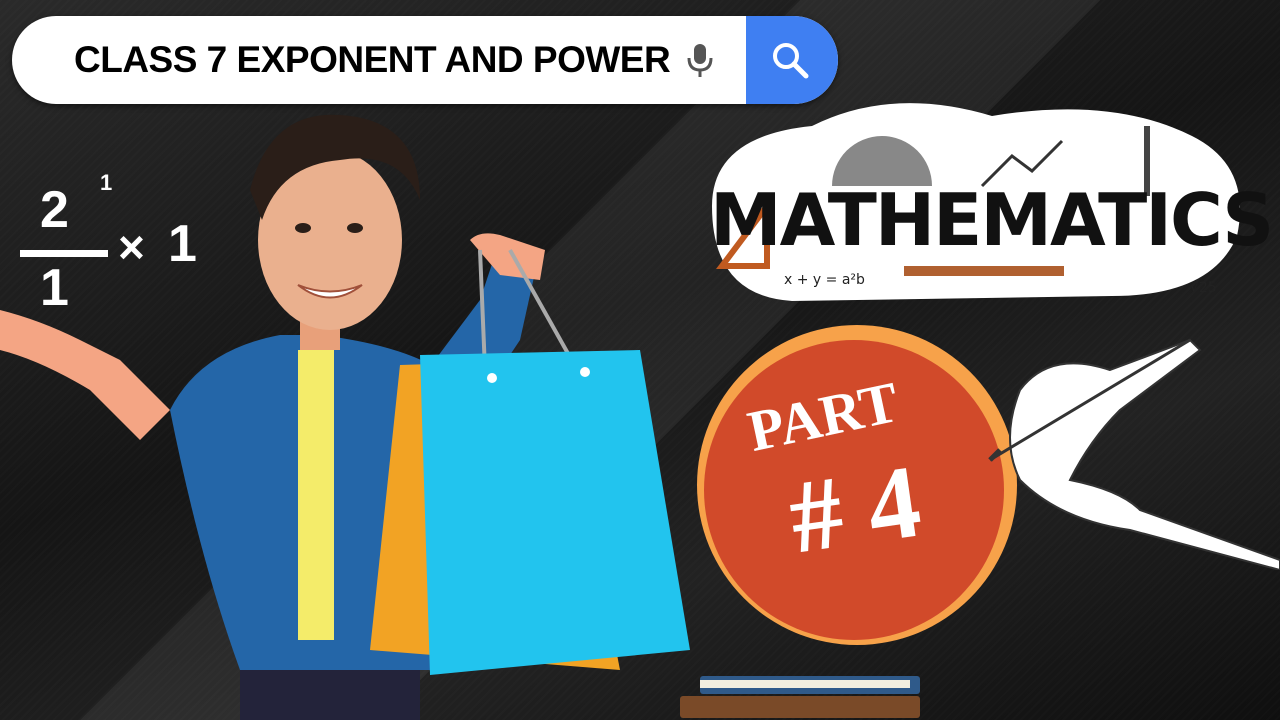  What do you see at coordinates (855, 509) in the screenshot?
I see `part-number: # 4` at bounding box center [855, 509].